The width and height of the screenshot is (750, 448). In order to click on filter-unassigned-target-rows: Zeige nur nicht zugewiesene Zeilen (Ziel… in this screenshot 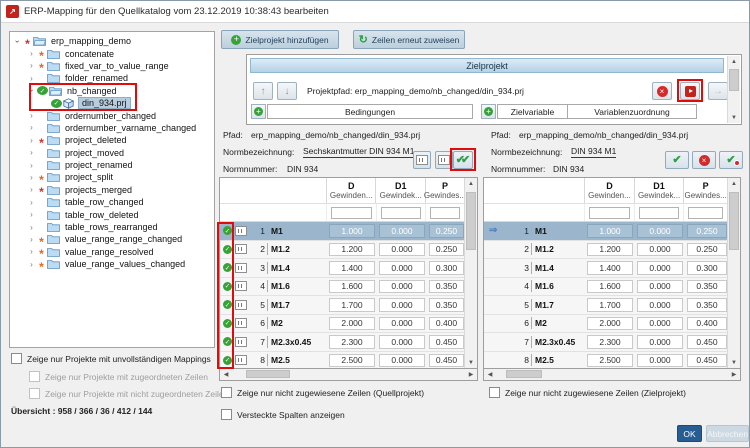, I will do `click(587, 392)`.